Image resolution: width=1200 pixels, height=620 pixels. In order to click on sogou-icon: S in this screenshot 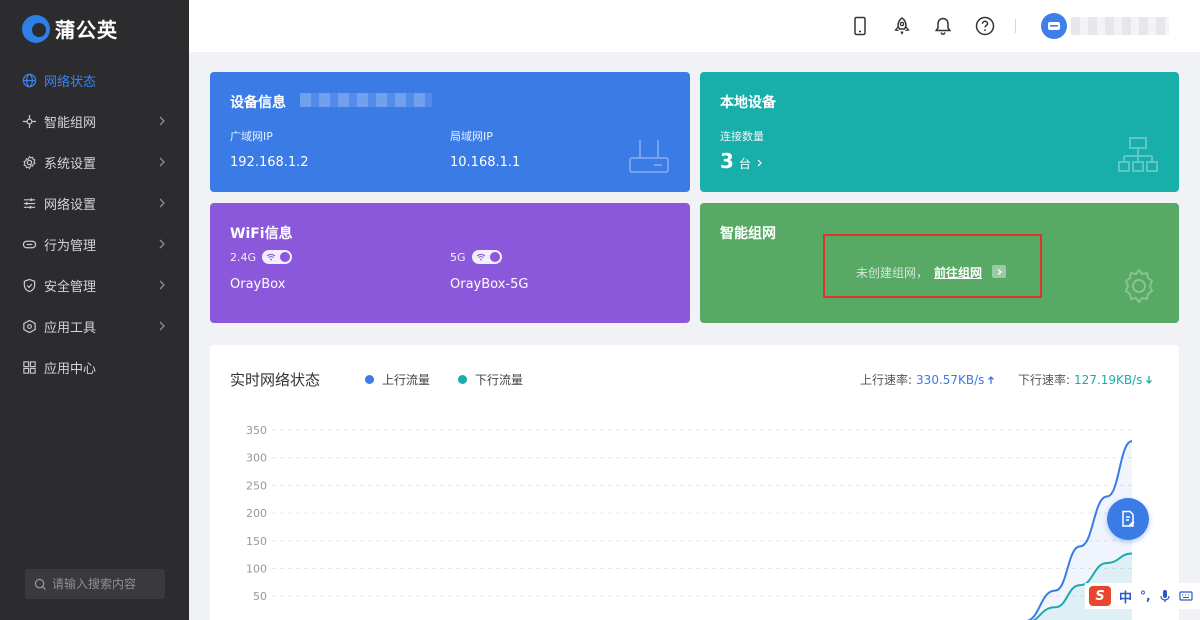, I will do `click(1100, 596)`.